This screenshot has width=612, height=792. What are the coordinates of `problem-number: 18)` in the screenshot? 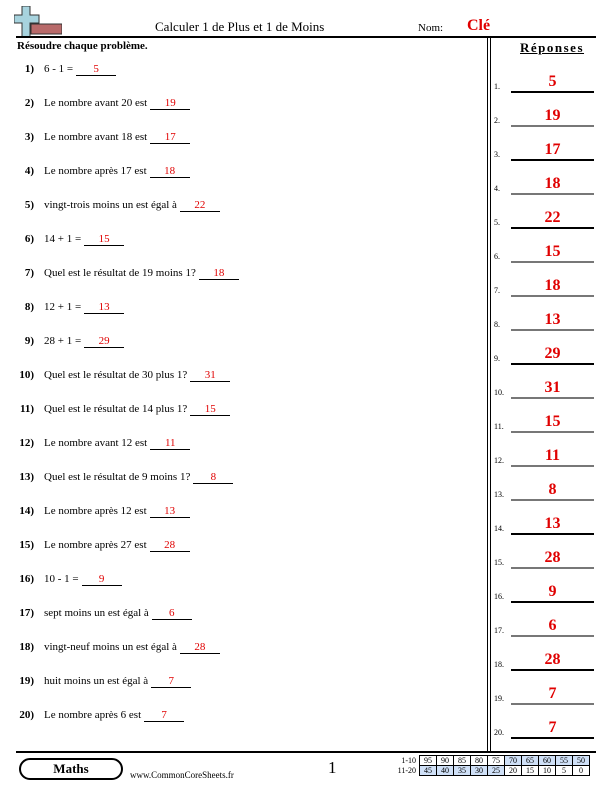 It's located at (26, 647).